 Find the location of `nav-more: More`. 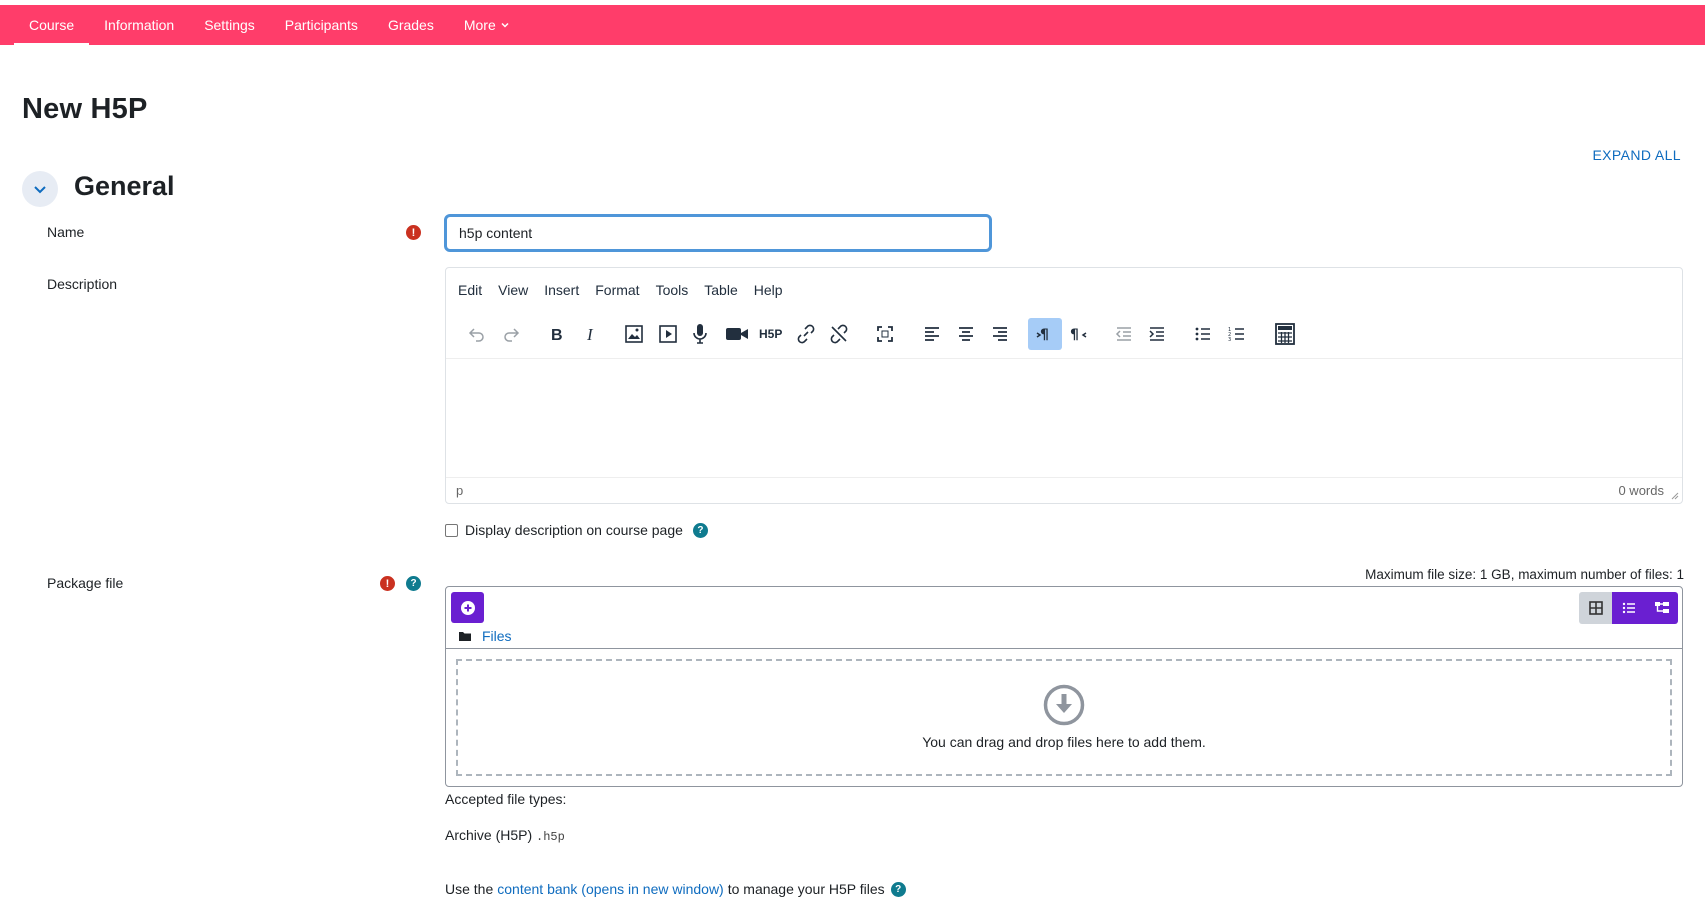

nav-more: More is located at coordinates (487, 25).